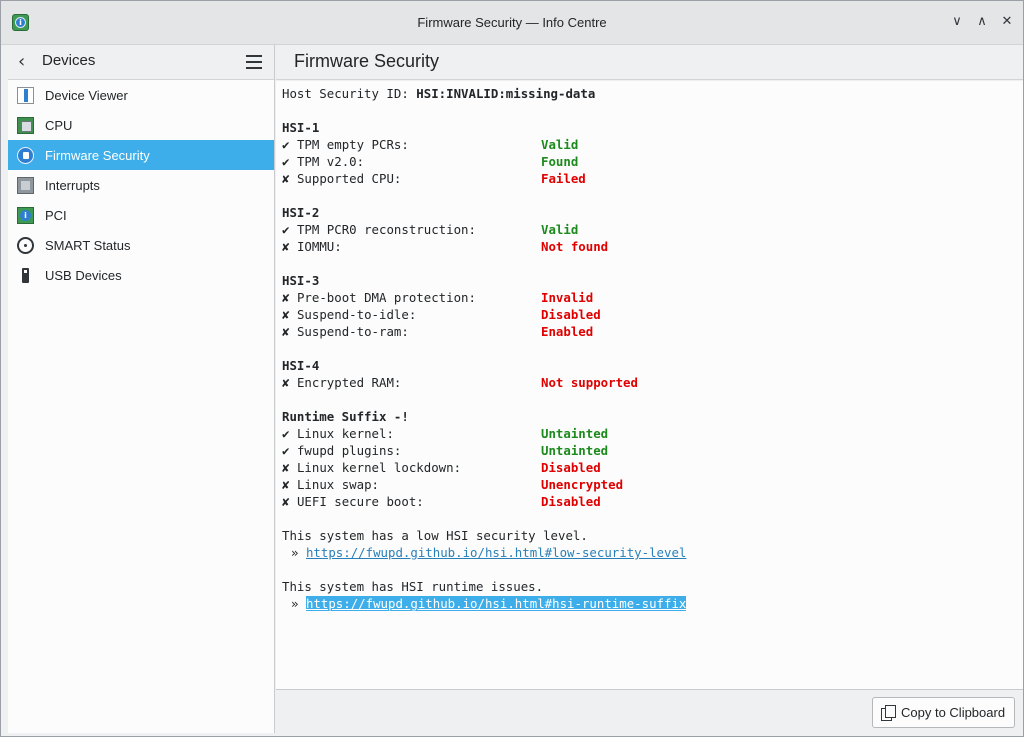 This screenshot has width=1024, height=737. What do you see at coordinates (386, 297) in the screenshot?
I see `check-label: Pre-boot DMA protection:` at bounding box center [386, 297].